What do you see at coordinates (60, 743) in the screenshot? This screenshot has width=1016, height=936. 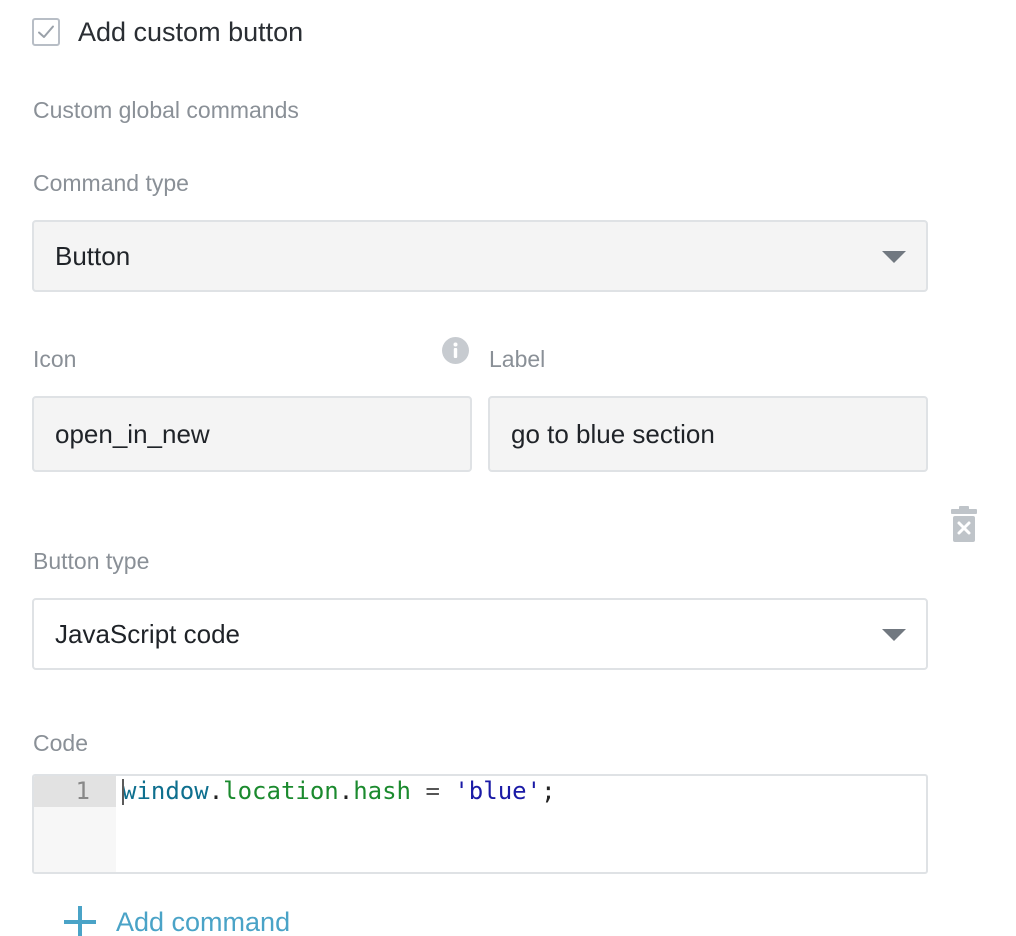 I see `code-label: Code` at bounding box center [60, 743].